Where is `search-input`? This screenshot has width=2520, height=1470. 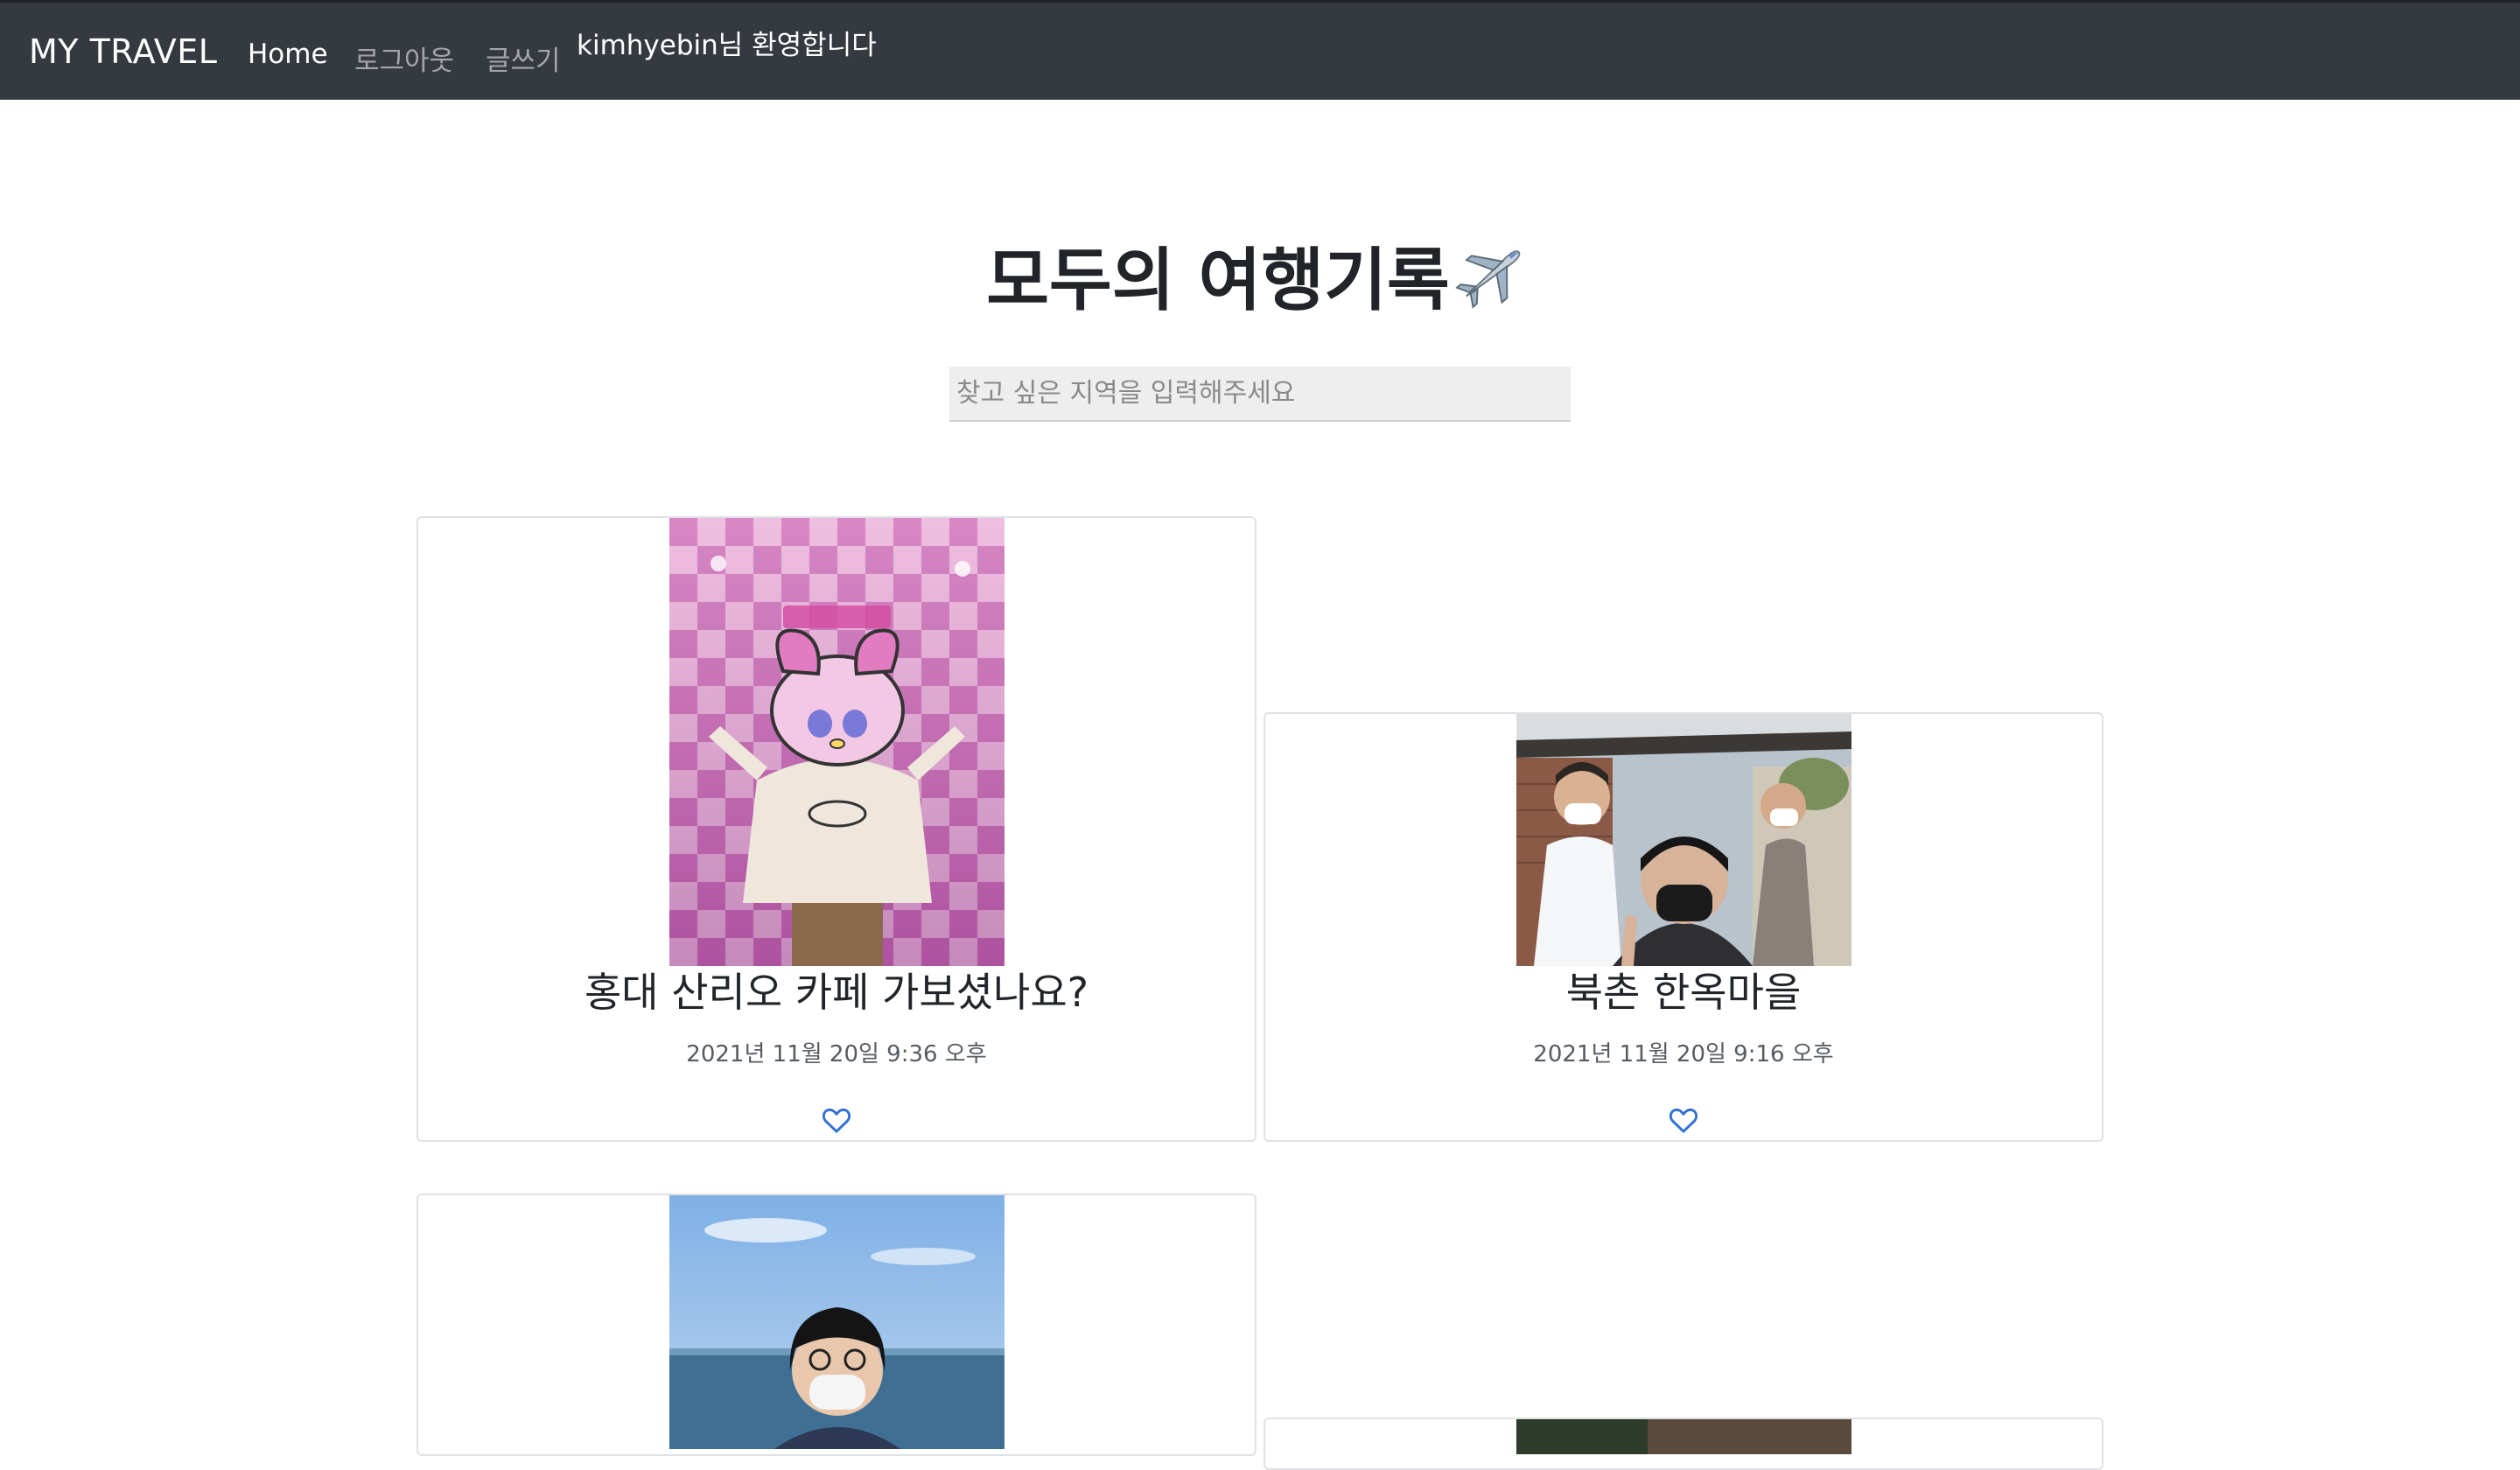 search-input is located at coordinates (1260, 394).